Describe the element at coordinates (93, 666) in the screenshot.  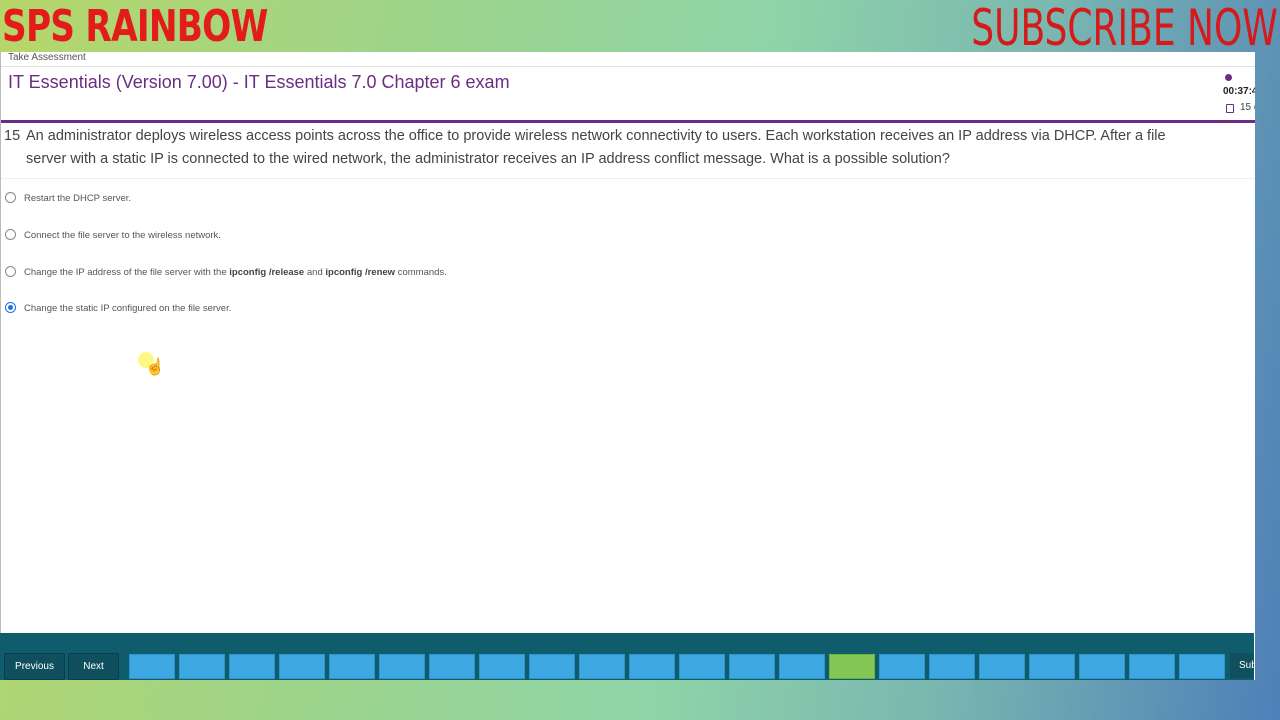
I see `next-button: Next` at that location.